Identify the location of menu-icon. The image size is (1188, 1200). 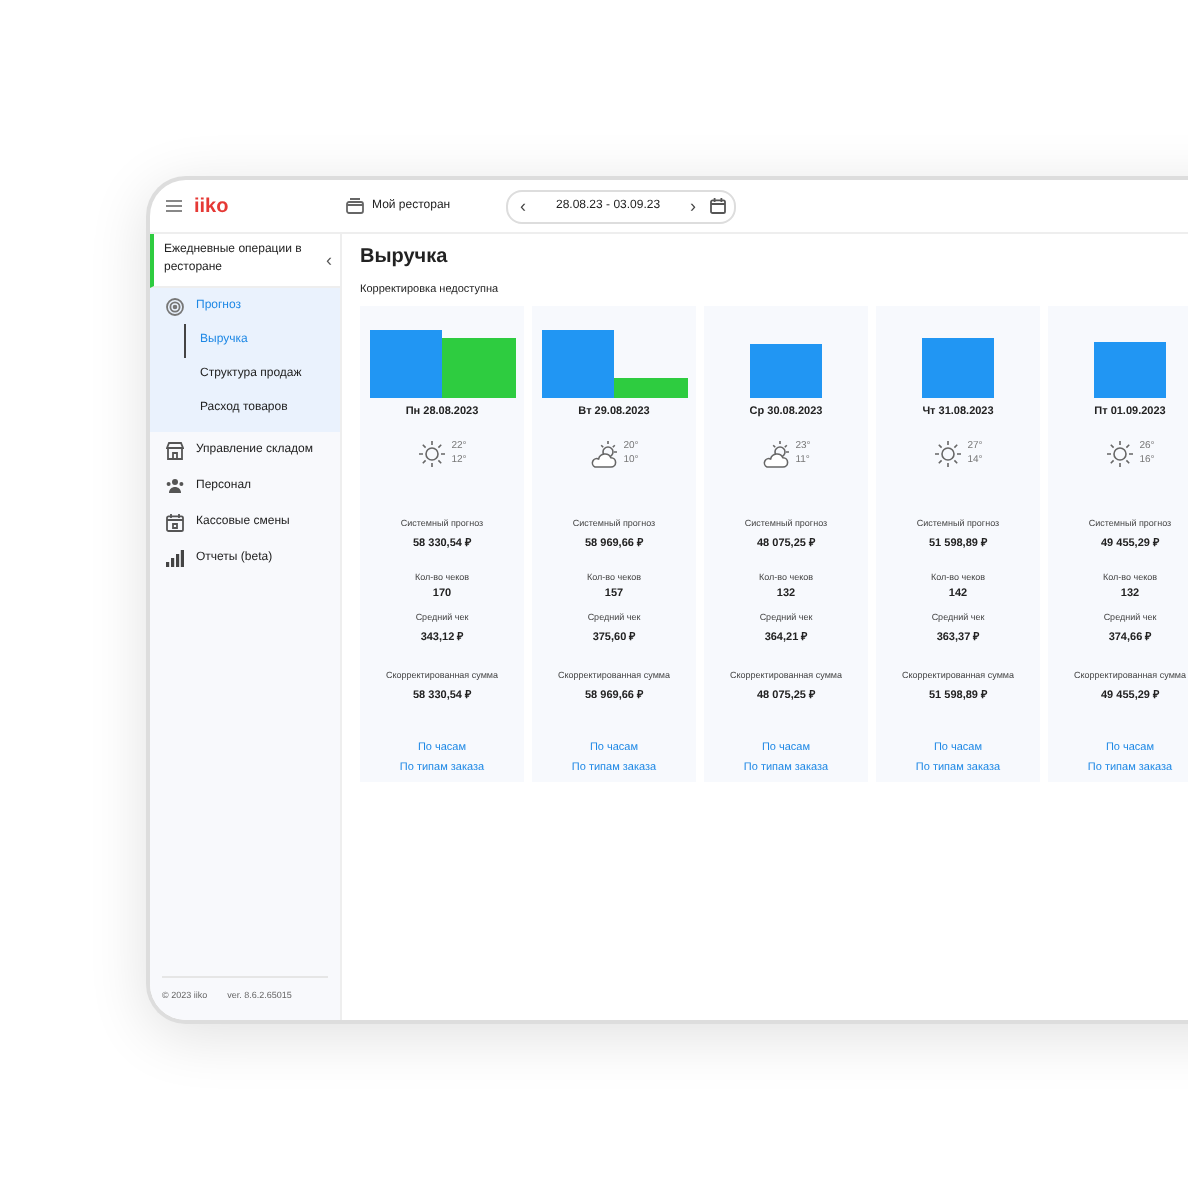
(174, 206).